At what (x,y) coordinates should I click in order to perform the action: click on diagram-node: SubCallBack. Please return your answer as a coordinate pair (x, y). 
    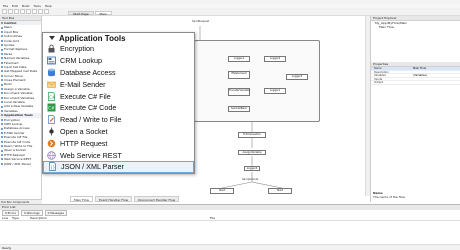
    Looking at the image, I should click on (239, 109).